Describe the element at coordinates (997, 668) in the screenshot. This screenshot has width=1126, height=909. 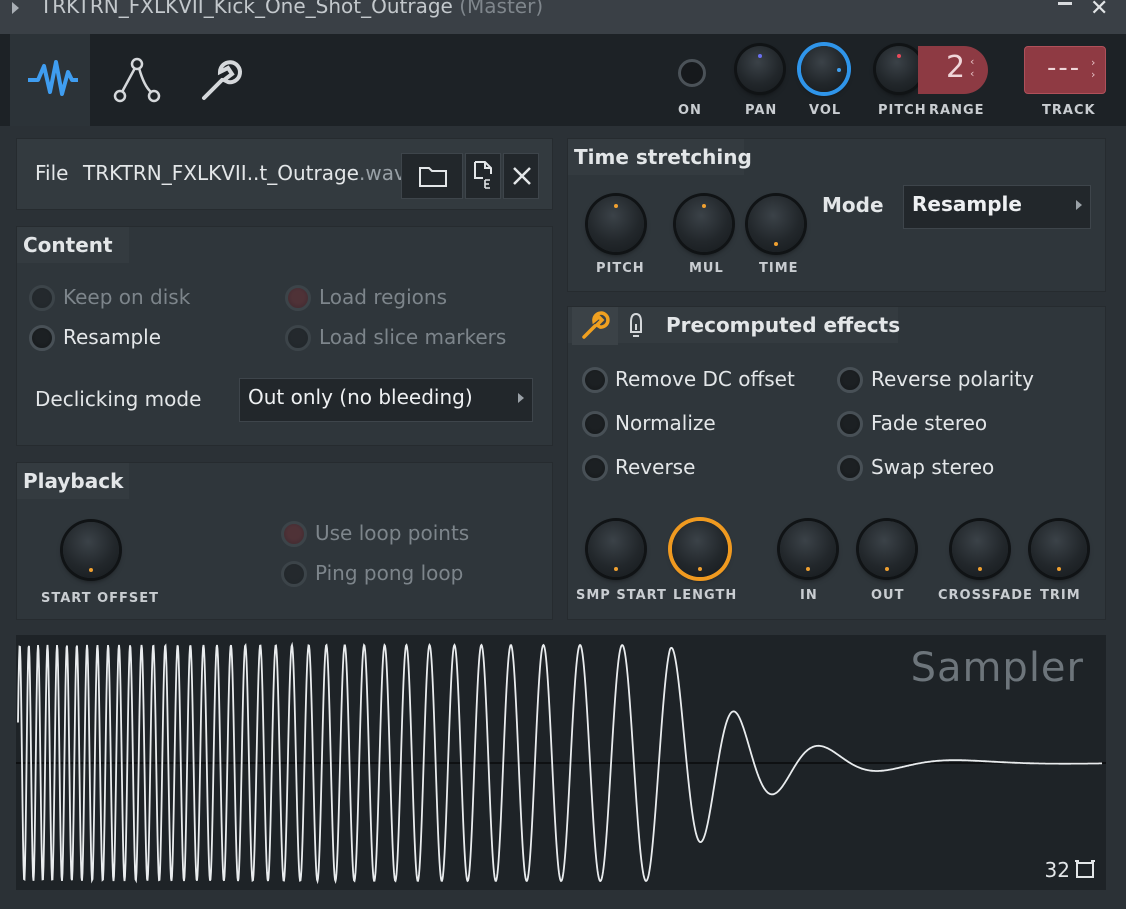
I see `sampler-brand-label: Sampler` at that location.